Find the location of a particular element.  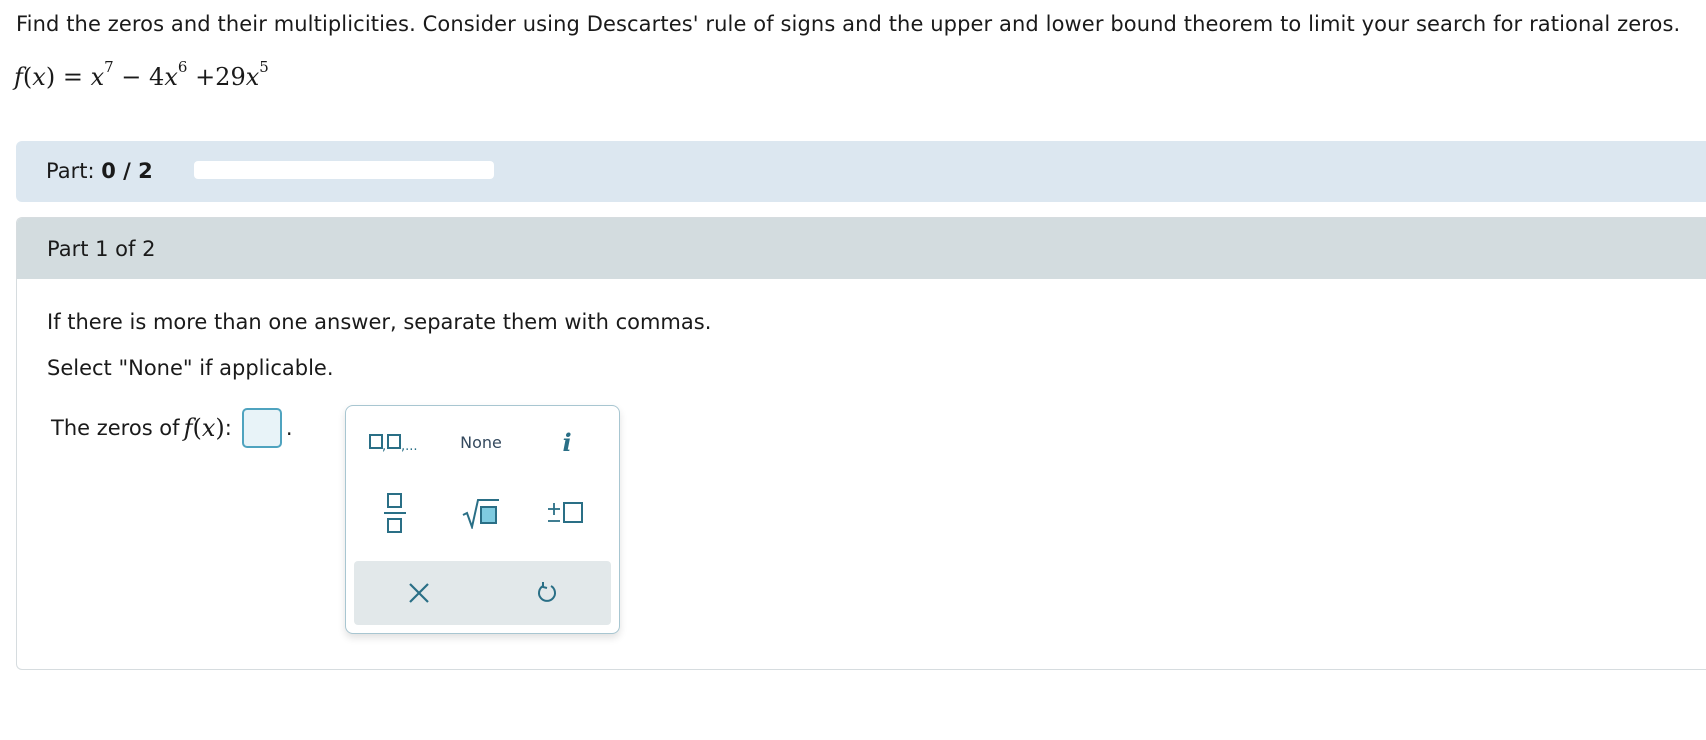

term2-coefficient: 4 is located at coordinates (157, 77).